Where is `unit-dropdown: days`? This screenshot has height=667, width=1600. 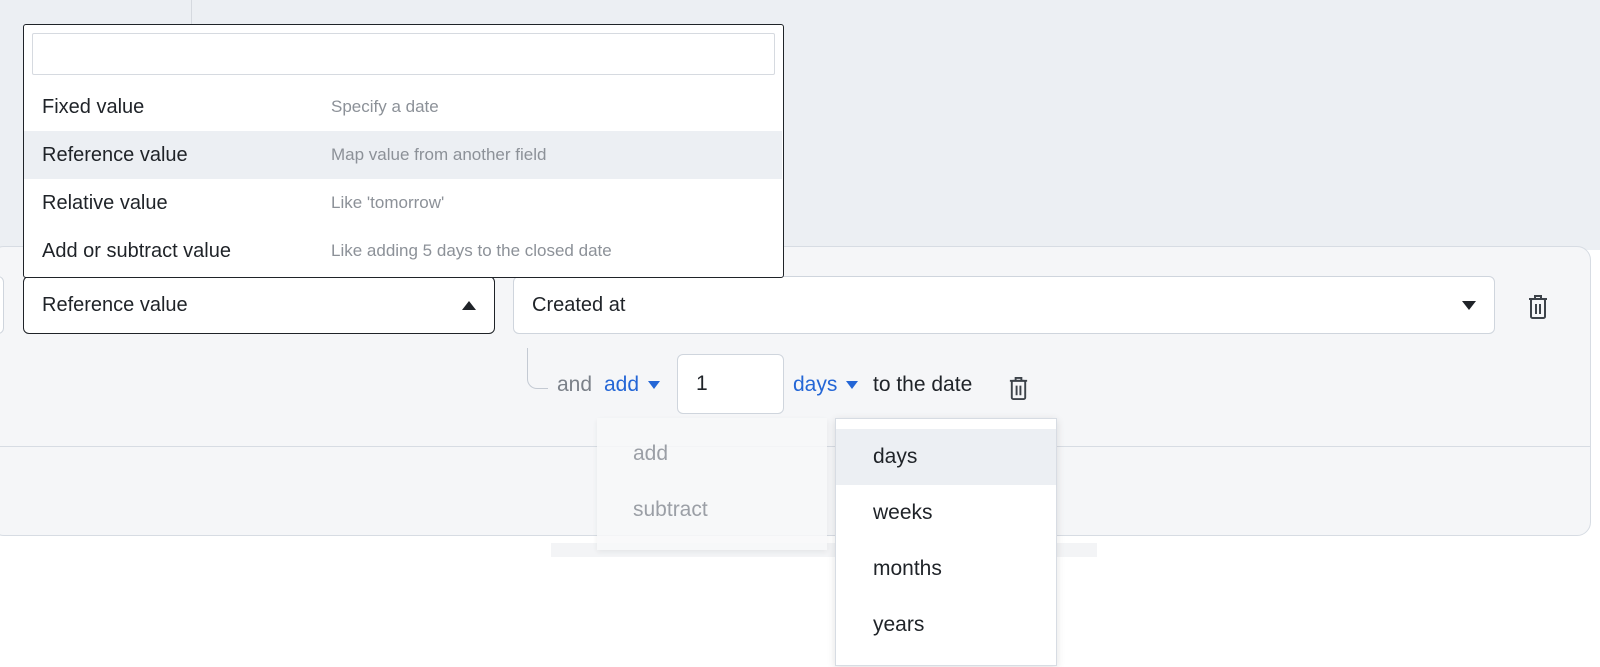
unit-dropdown: days is located at coordinates (826, 385).